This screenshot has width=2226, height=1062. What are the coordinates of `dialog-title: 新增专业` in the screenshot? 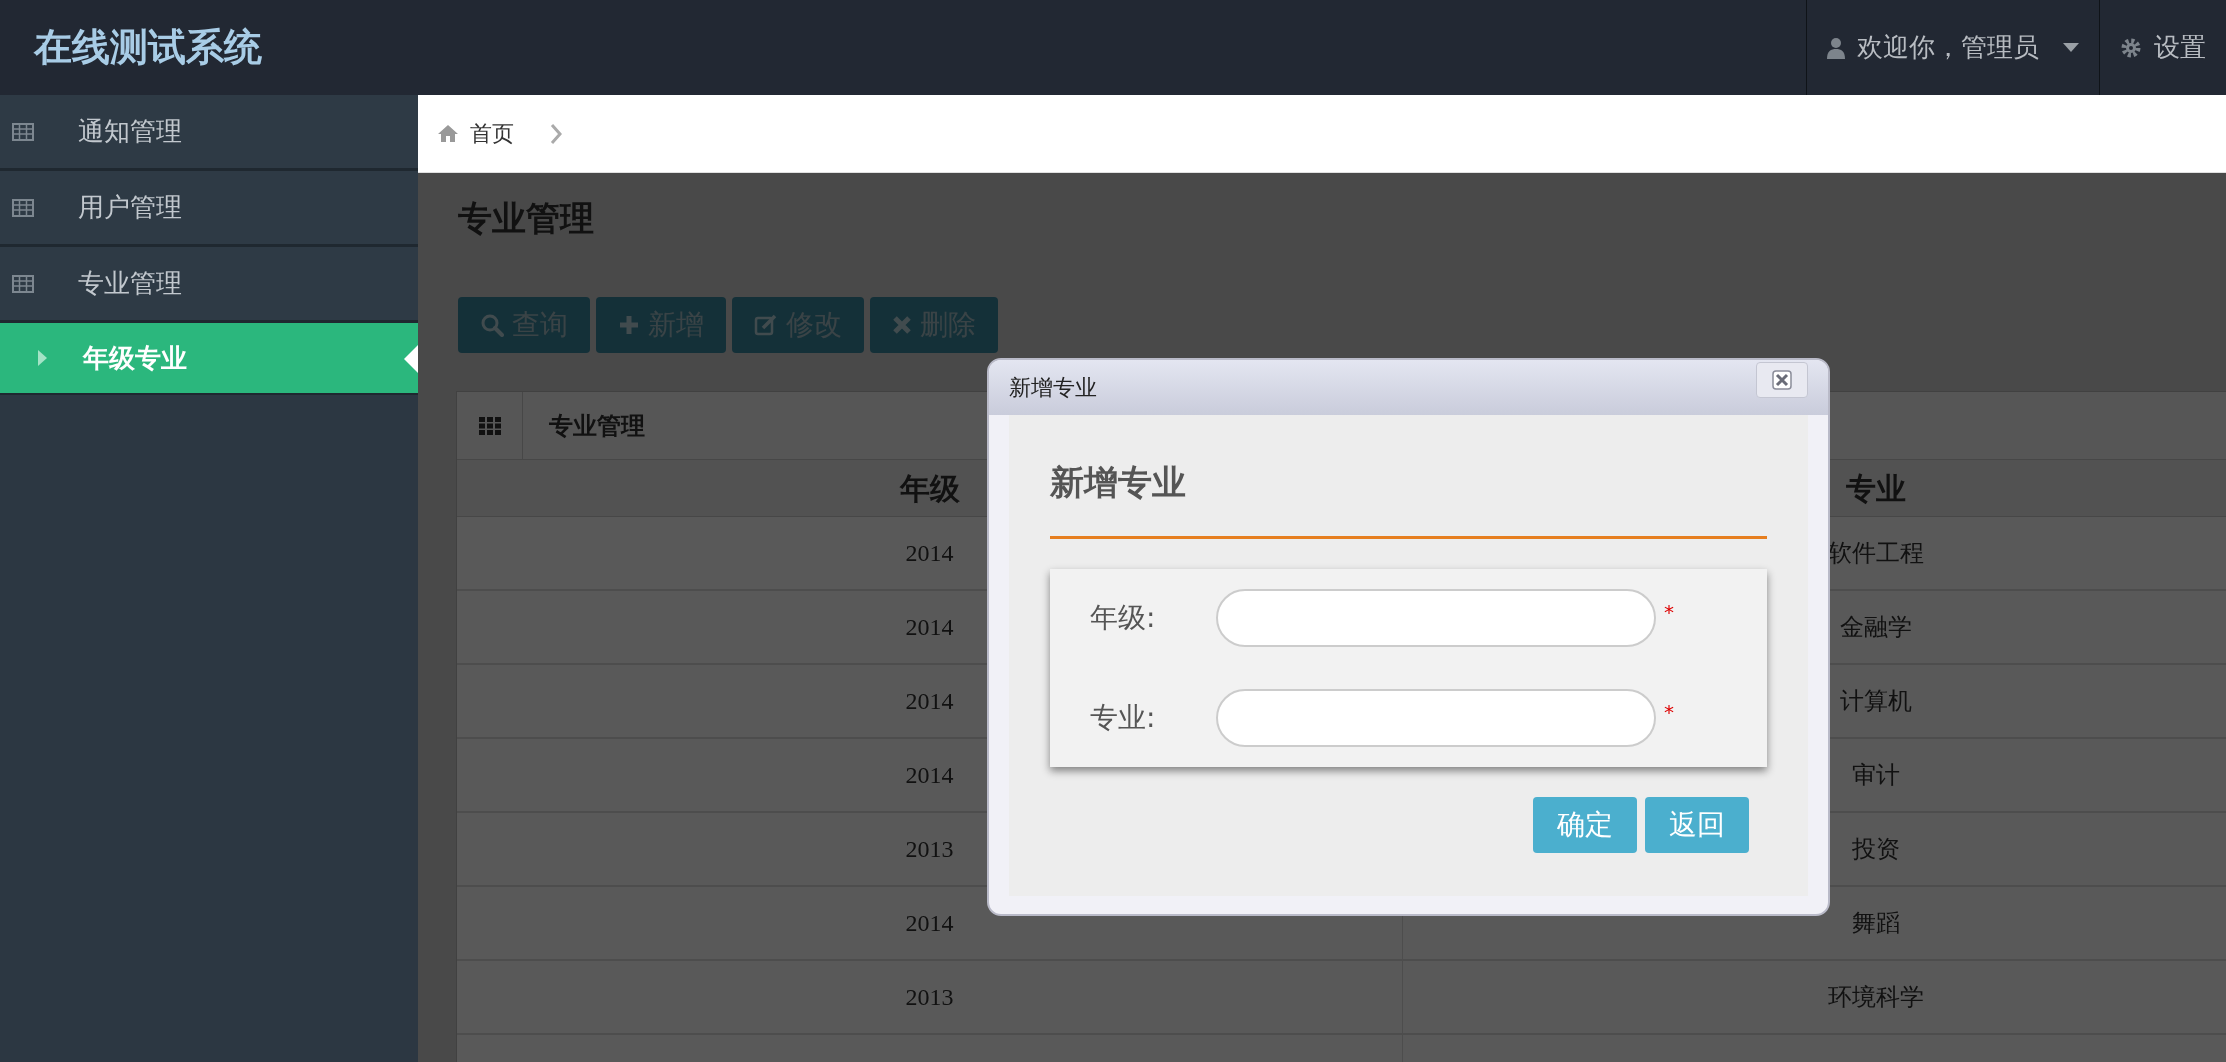 It's located at (1053, 388).